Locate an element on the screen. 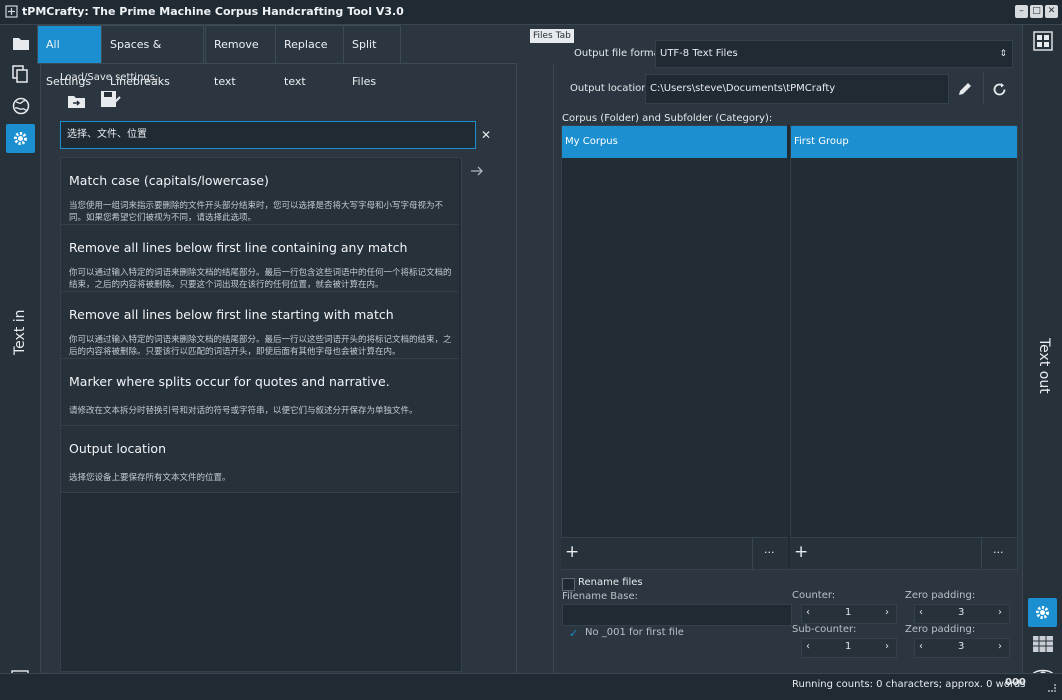  sub-counter-value: 1 is located at coordinates (848, 646).